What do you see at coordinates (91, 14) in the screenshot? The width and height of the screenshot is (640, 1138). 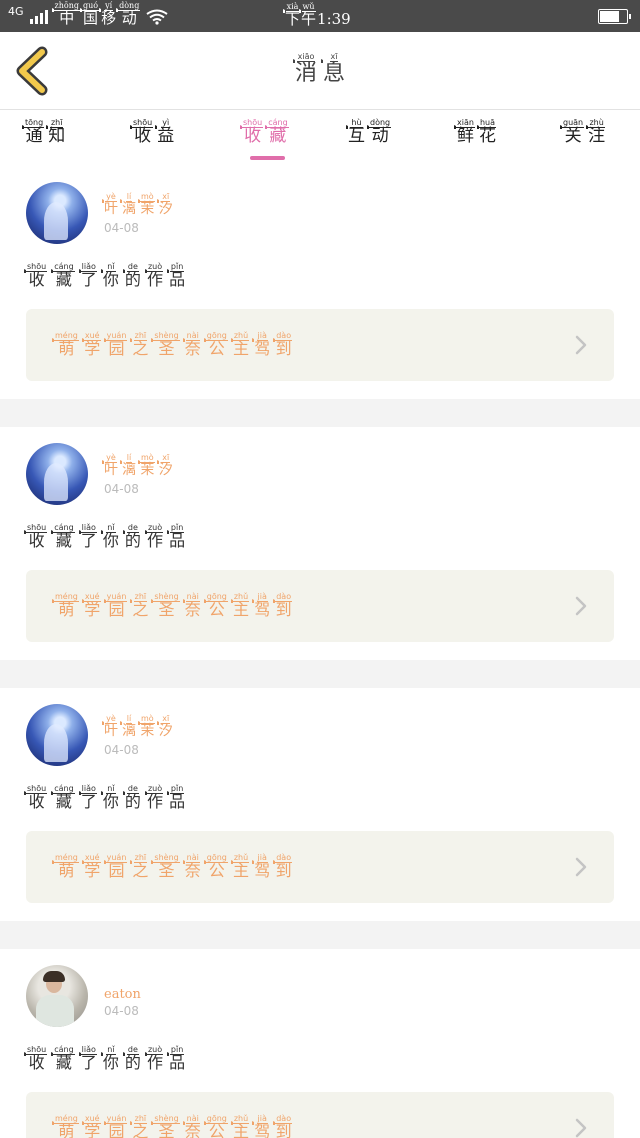 I see `carrier-ruby: guó 国` at bounding box center [91, 14].